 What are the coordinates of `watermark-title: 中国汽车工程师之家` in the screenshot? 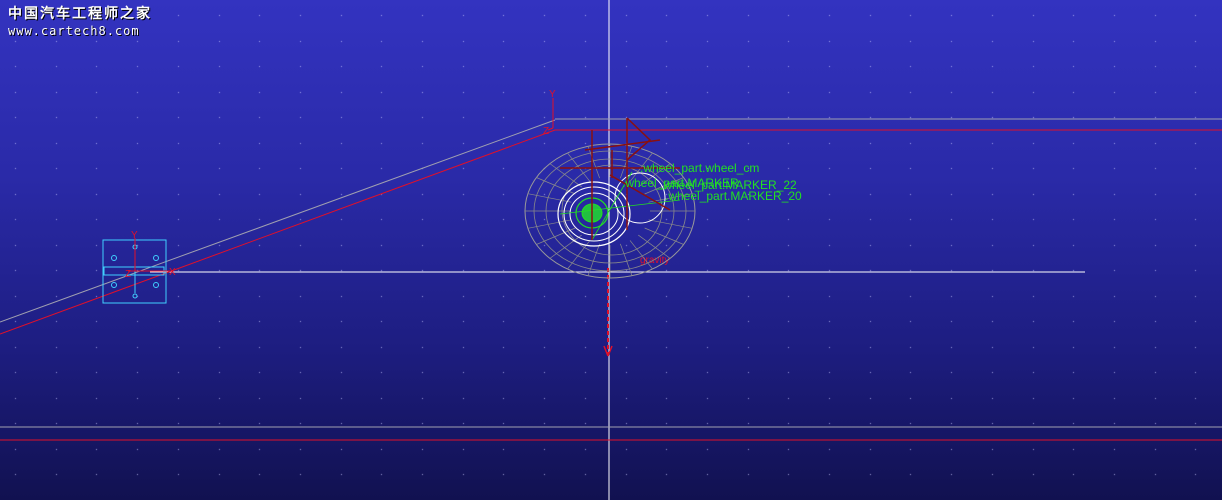 It's located at (80, 14).